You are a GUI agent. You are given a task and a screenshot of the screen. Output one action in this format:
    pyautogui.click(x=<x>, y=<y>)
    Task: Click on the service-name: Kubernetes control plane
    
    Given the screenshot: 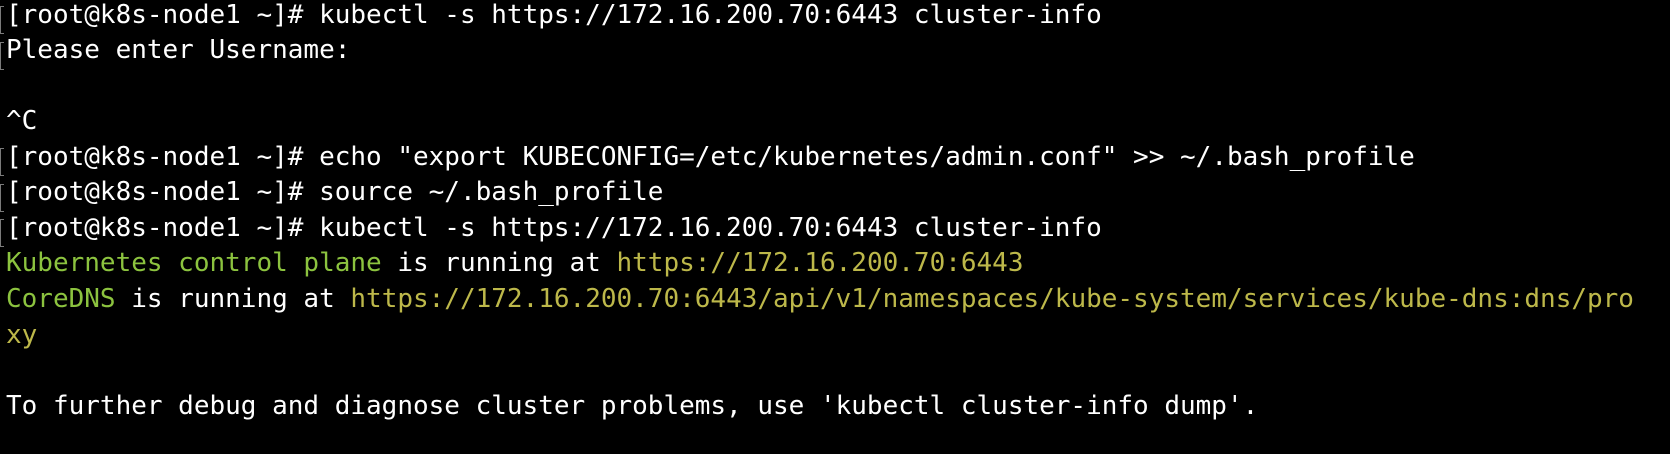 What is the action you would take?
    pyautogui.click(x=194, y=263)
    